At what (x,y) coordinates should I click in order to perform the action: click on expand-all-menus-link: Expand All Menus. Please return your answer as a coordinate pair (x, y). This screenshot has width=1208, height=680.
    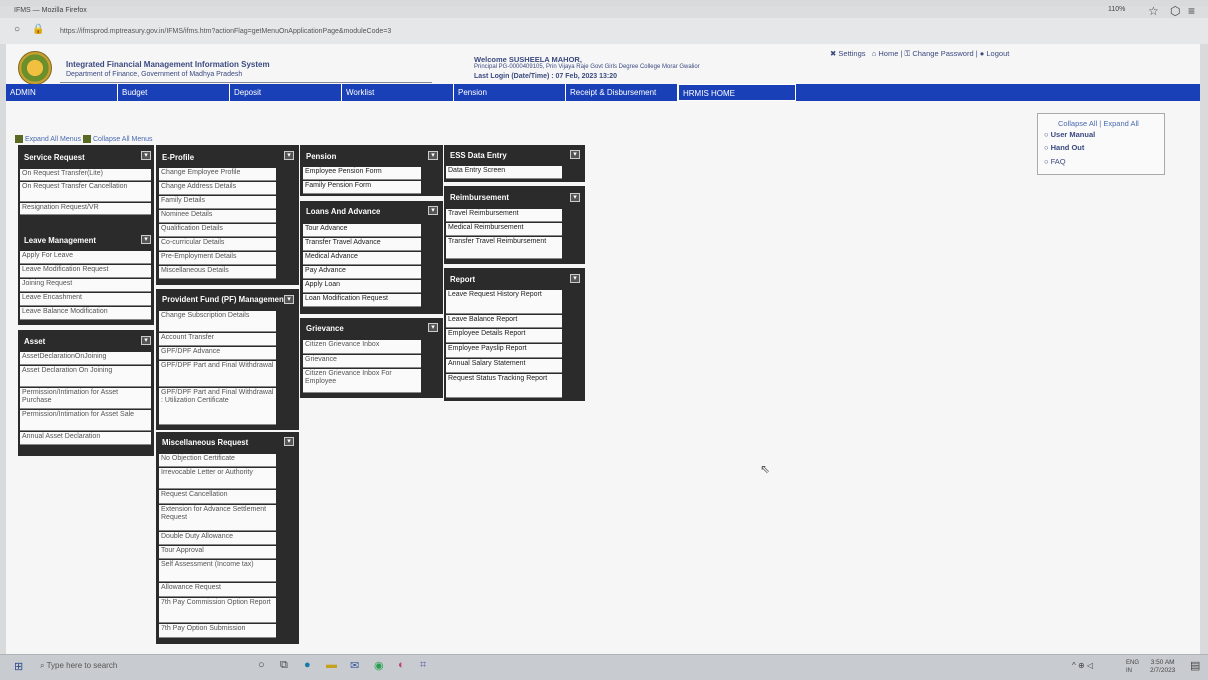
    Looking at the image, I should click on (53, 139).